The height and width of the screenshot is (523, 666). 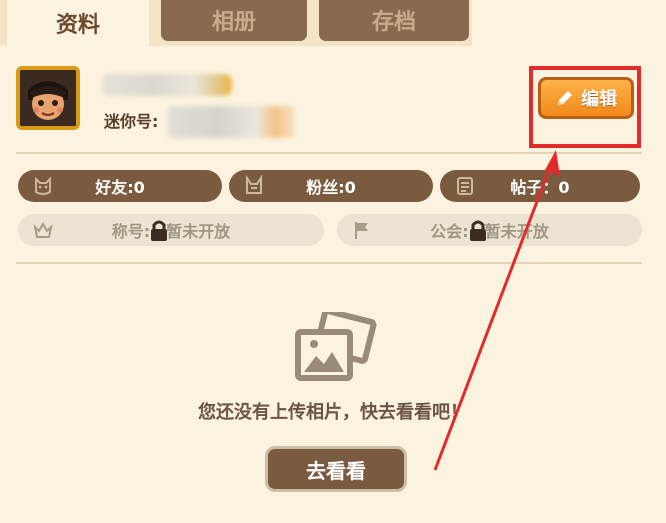 I want to click on title-label: 称号:, so click(x=131, y=231).